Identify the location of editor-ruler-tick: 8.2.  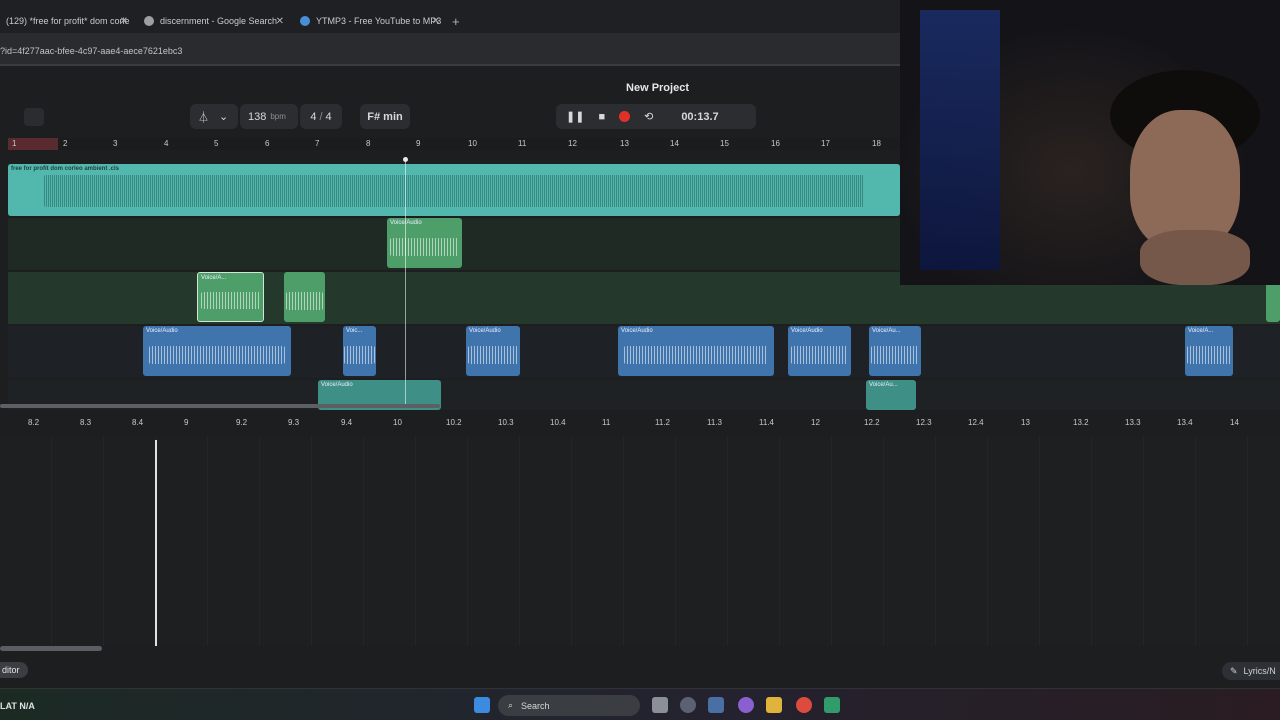
(34, 422).